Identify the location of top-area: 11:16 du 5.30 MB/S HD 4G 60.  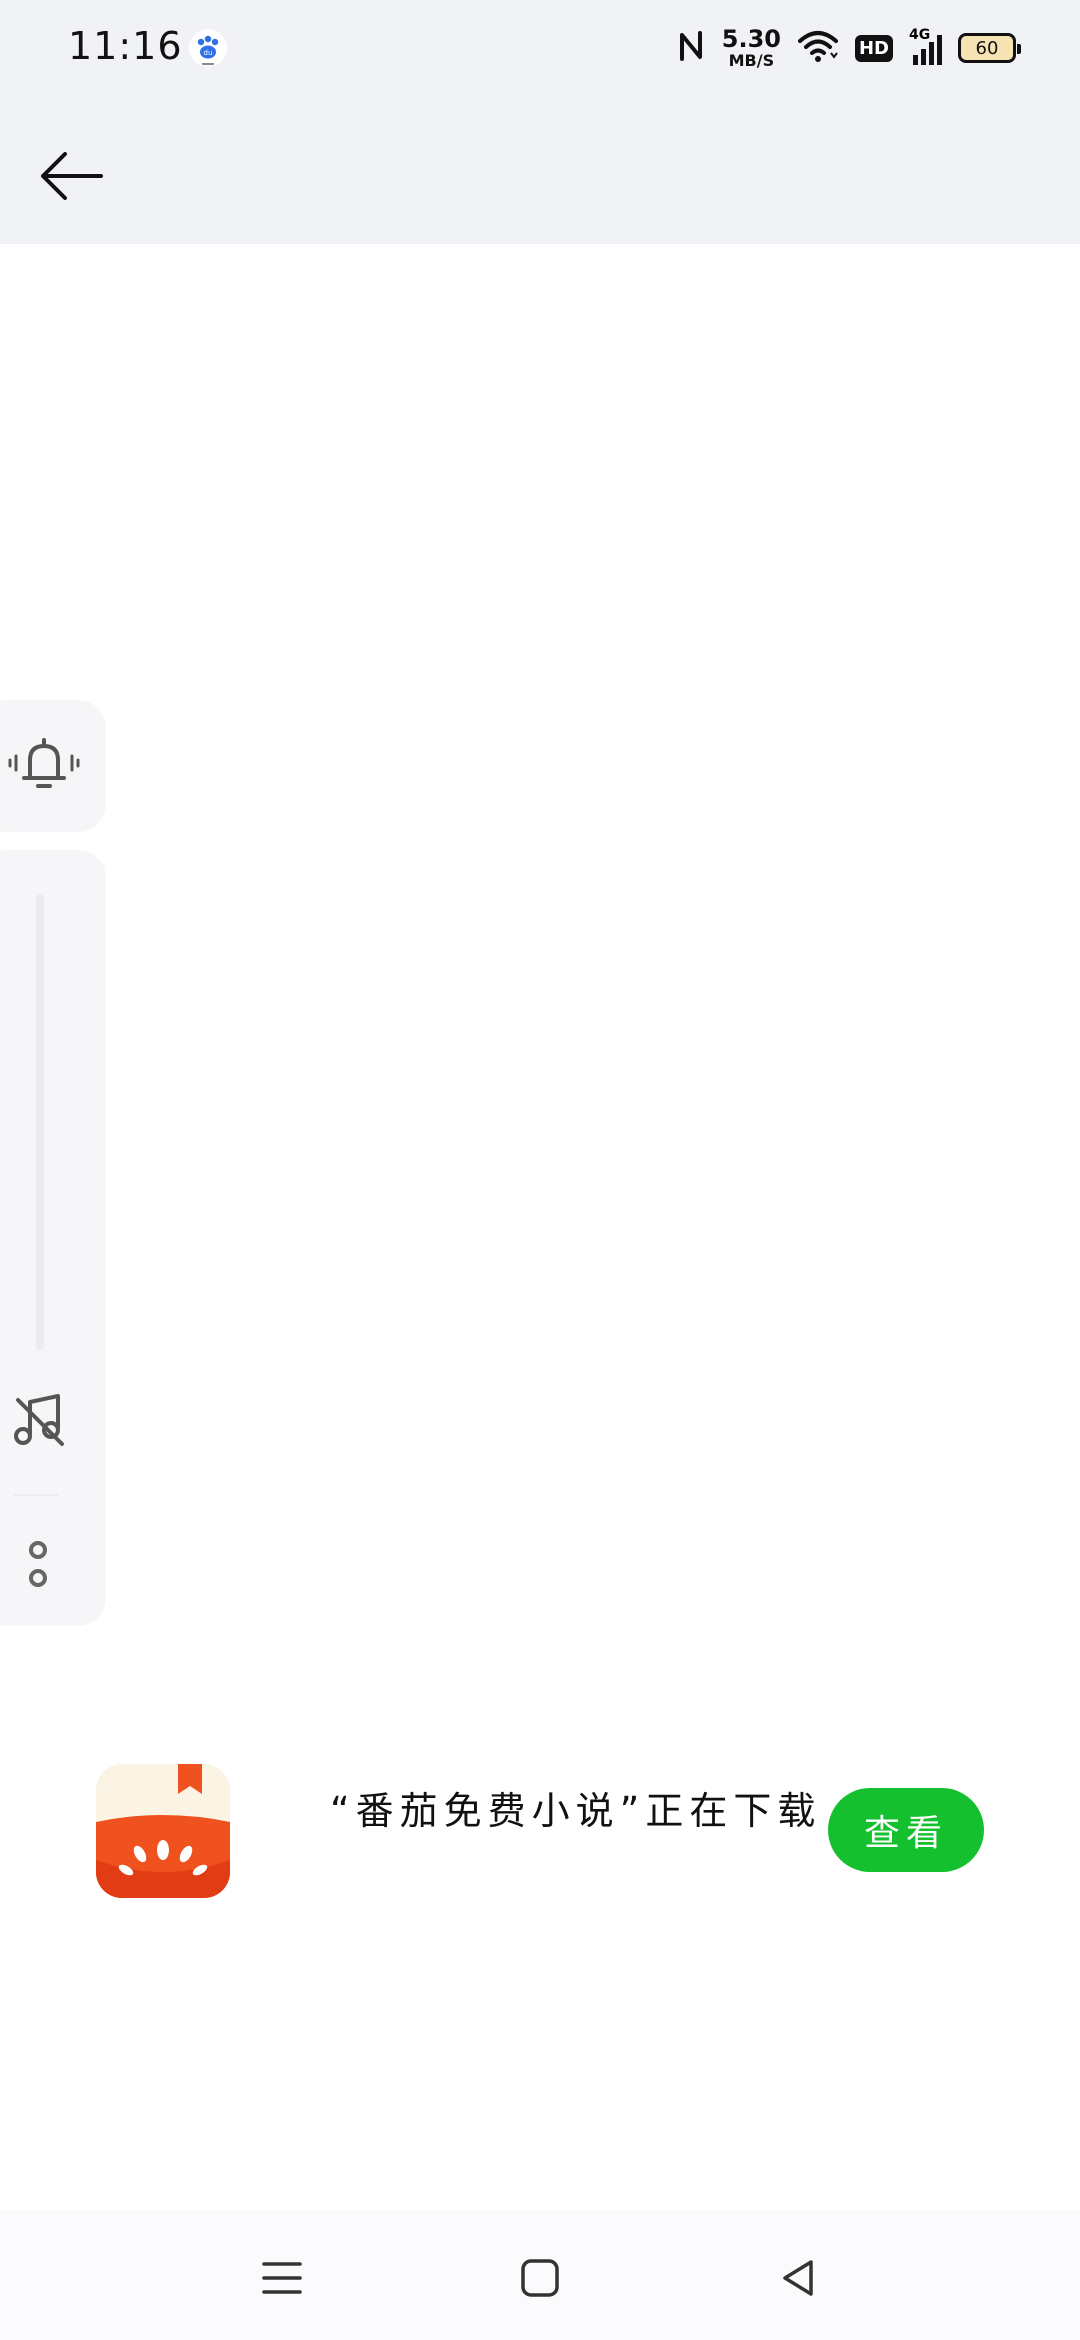
(540, 122).